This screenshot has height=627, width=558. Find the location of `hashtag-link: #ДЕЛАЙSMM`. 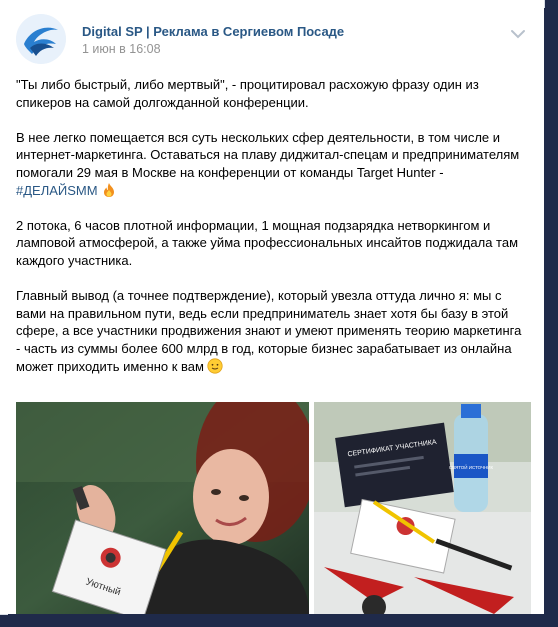

hashtag-link: #ДЕЛАЙSMM is located at coordinates (57, 190).